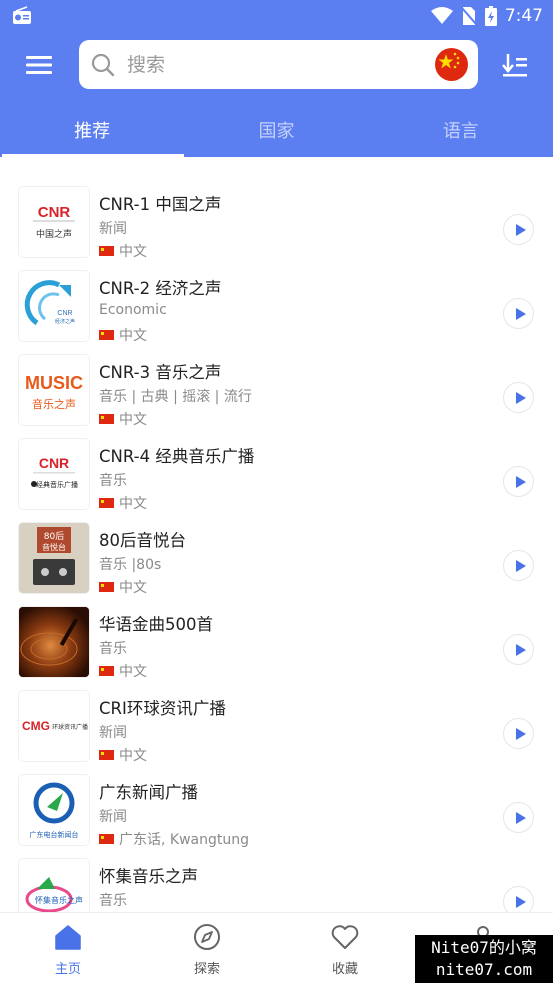  I want to click on nav-home: 主页, so click(68, 948).